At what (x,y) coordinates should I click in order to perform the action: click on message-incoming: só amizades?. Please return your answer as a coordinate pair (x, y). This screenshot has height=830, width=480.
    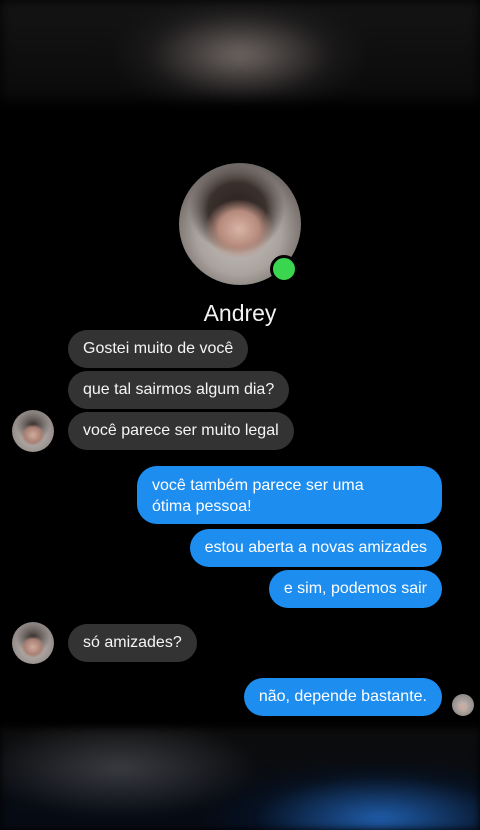
    Looking at the image, I should click on (132, 643).